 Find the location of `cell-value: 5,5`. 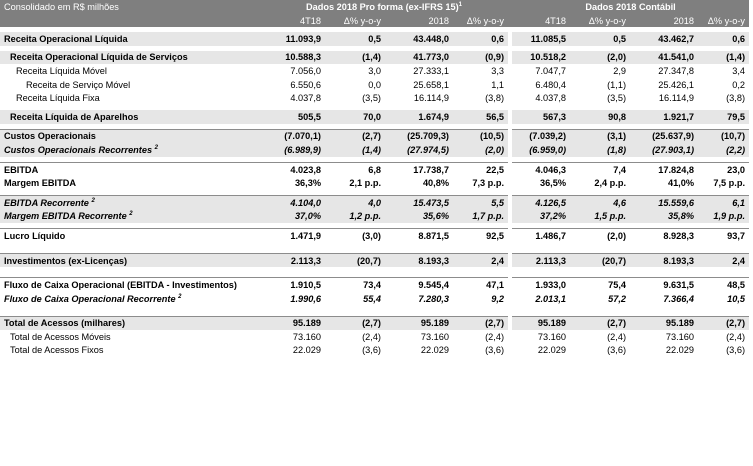

cell-value: 5,5 is located at coordinates (481, 202).